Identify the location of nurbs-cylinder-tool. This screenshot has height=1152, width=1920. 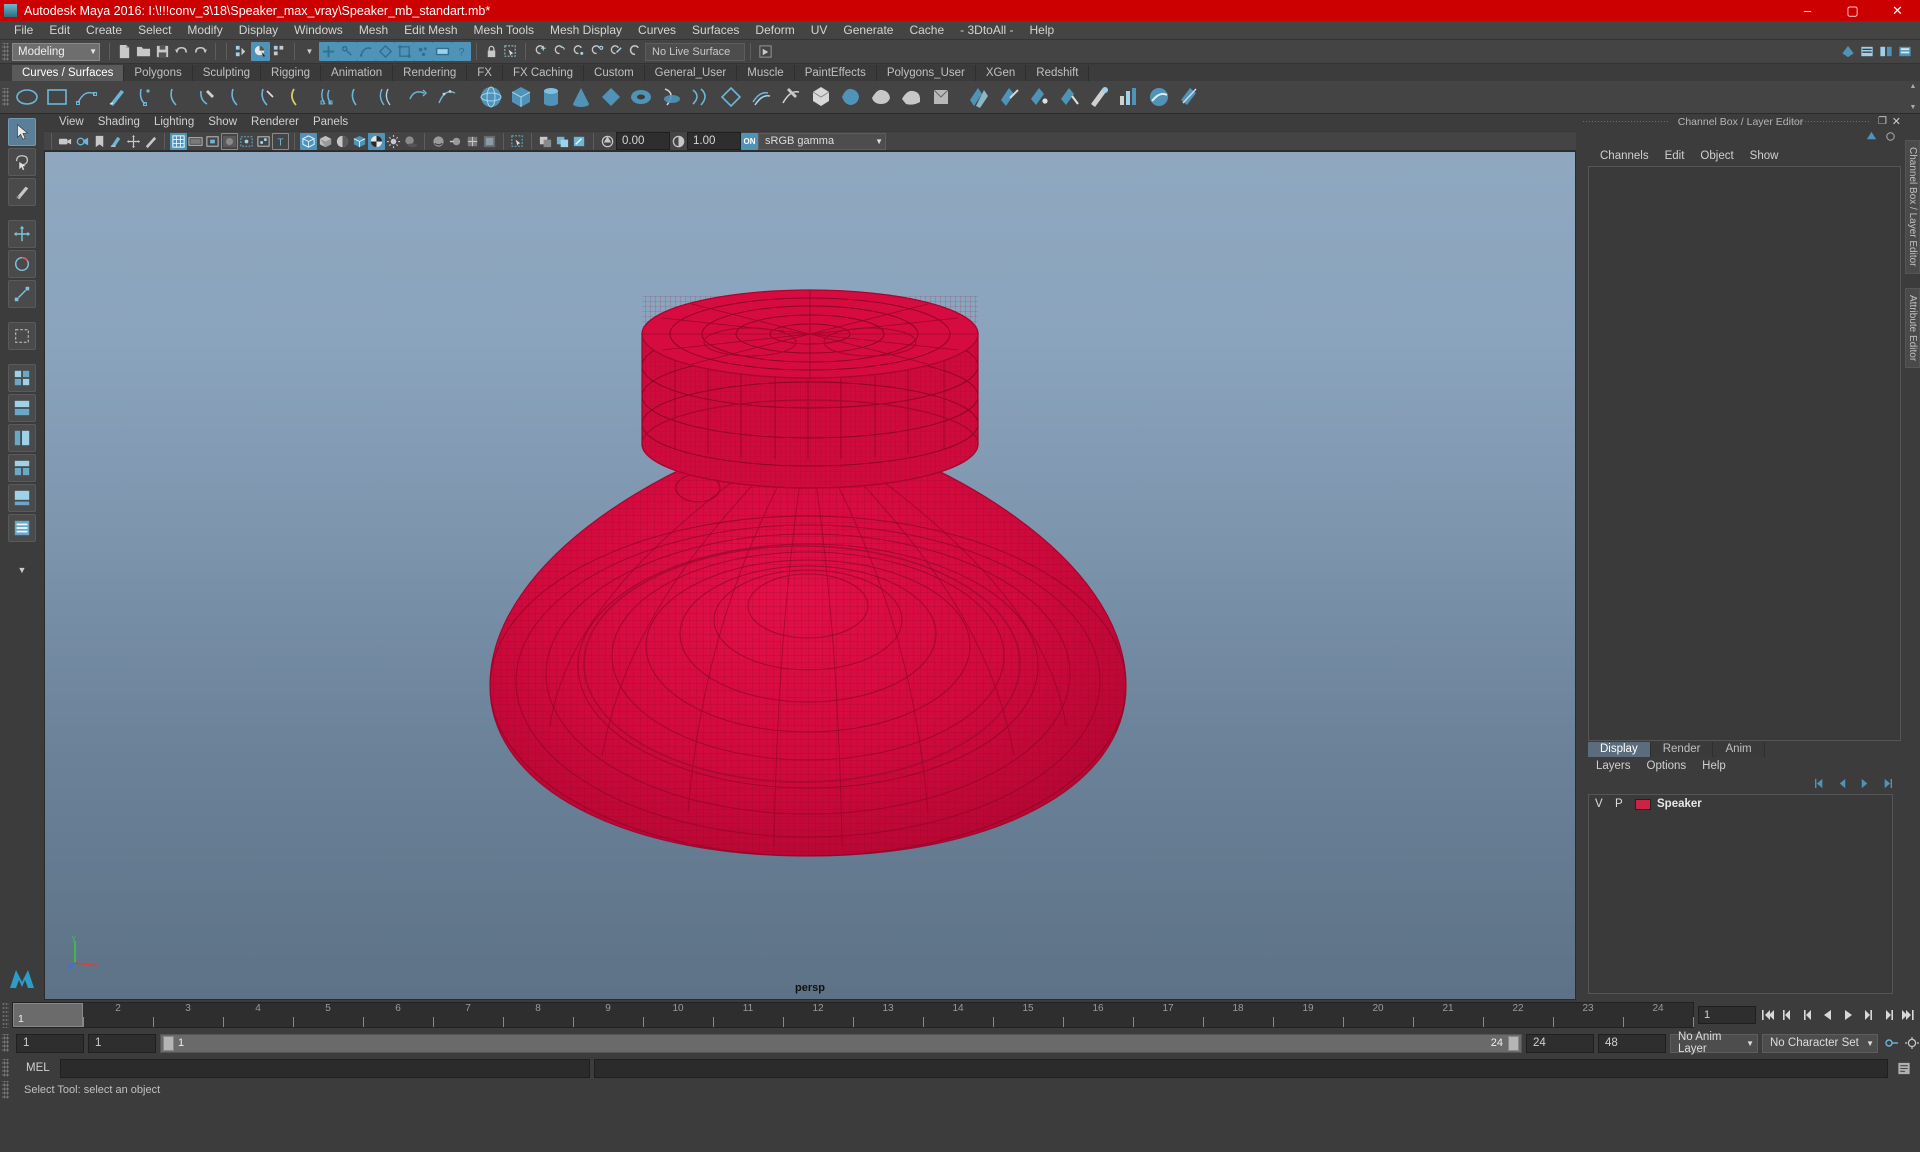
(551, 97).